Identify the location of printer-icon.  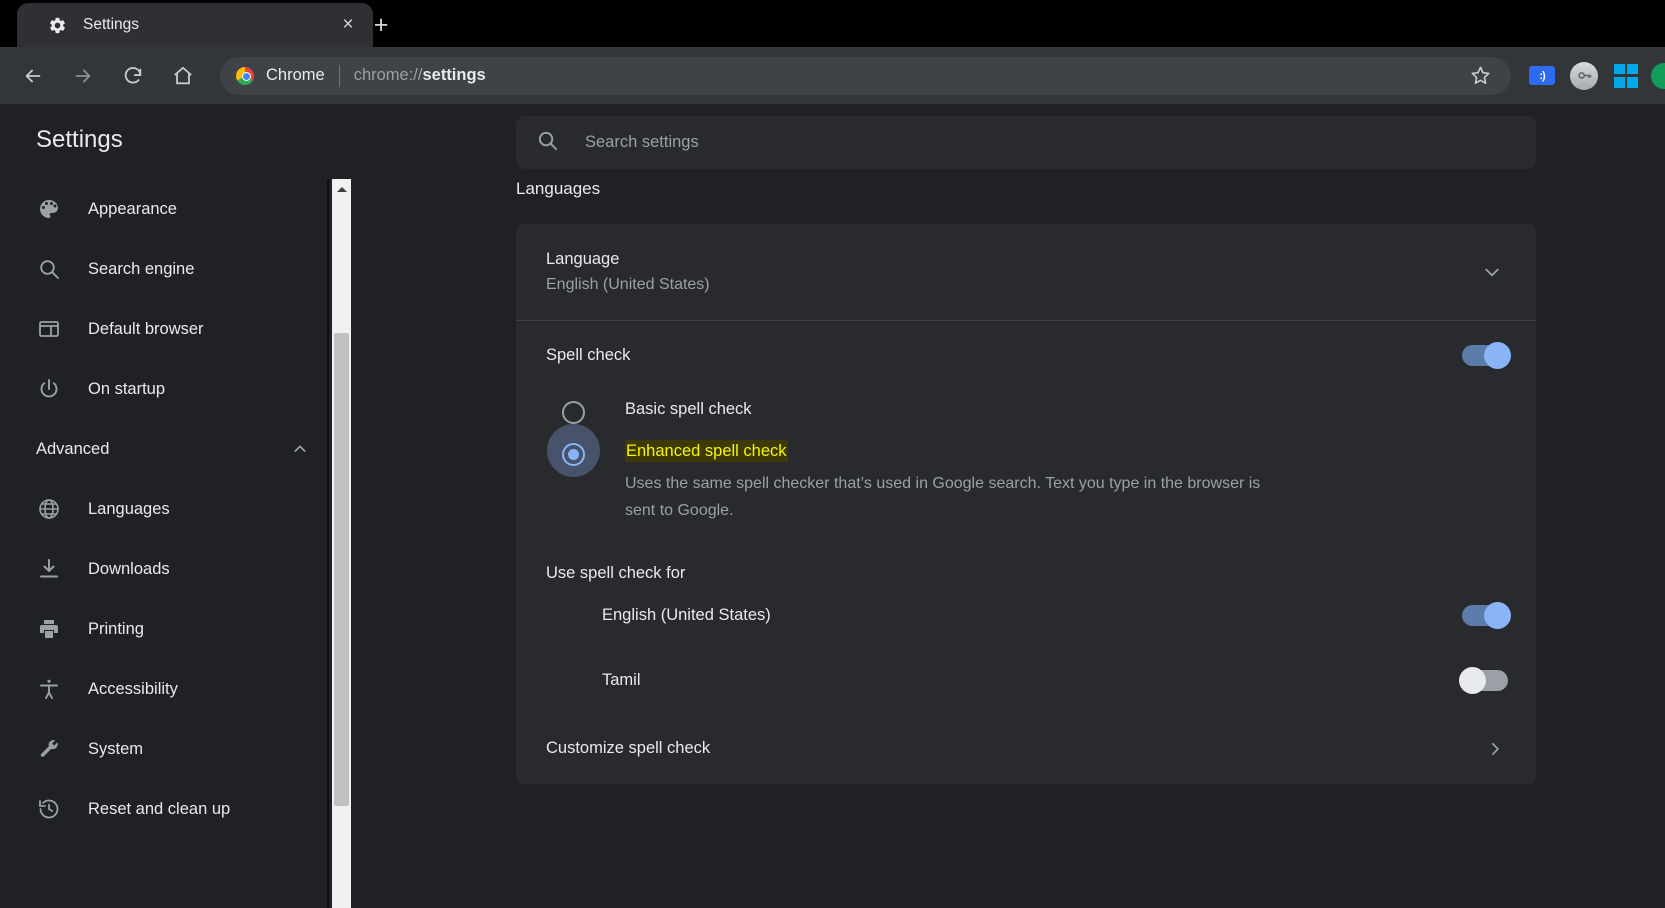
(49, 629).